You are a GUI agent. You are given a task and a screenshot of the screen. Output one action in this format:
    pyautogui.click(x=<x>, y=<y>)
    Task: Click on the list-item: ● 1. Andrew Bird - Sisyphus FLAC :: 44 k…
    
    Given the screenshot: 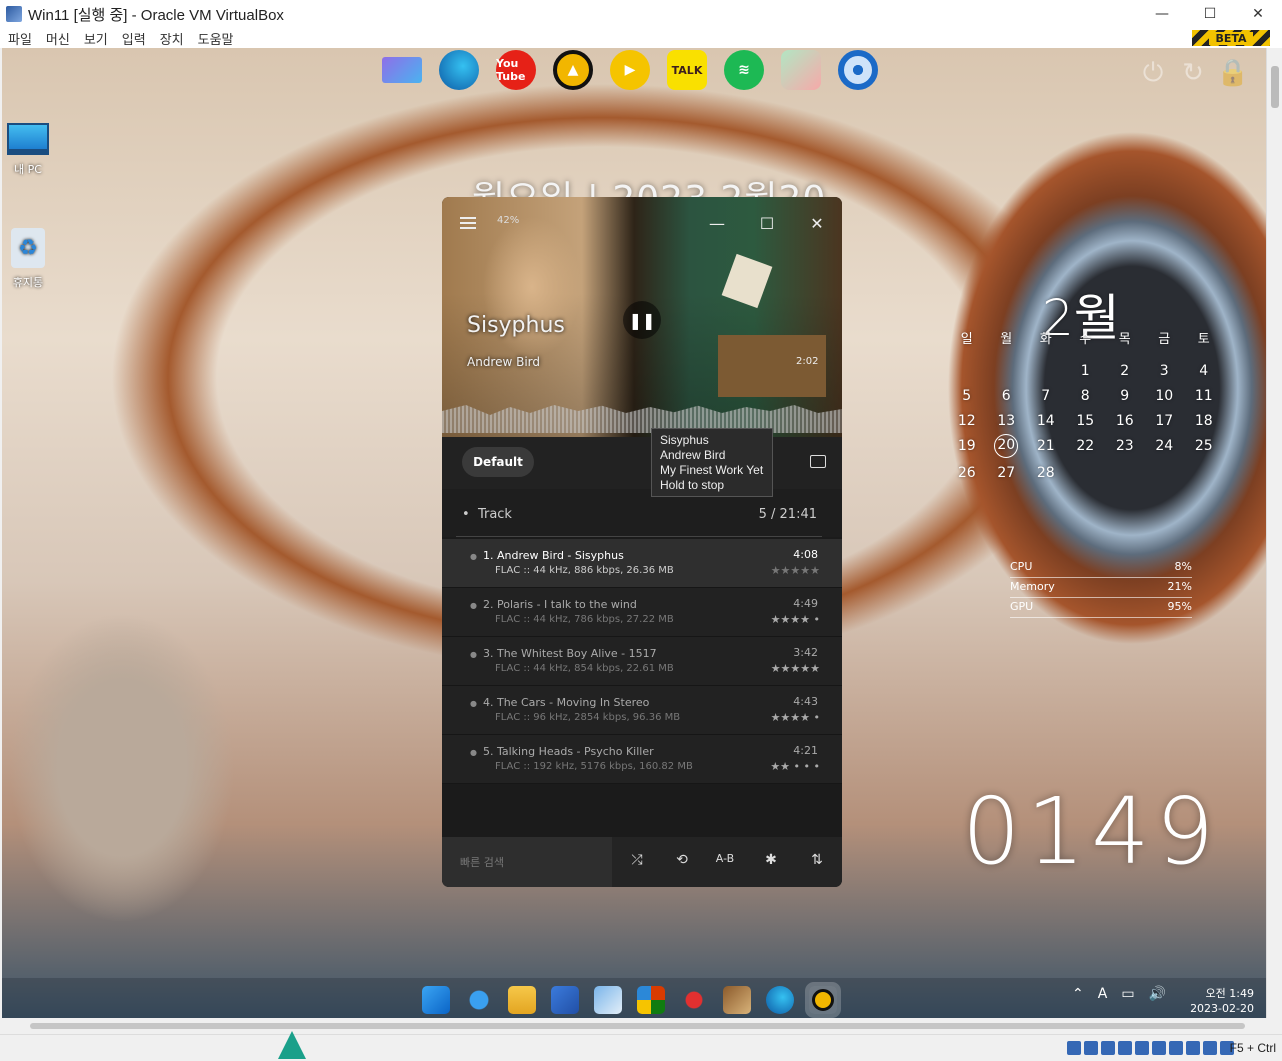 What is the action you would take?
    pyautogui.click(x=642, y=563)
    